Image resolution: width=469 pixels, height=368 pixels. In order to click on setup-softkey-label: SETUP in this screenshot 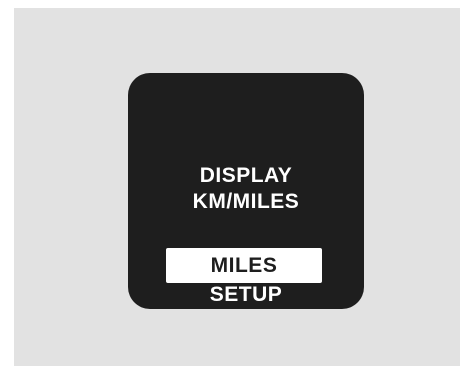, I will do `click(246, 295)`.